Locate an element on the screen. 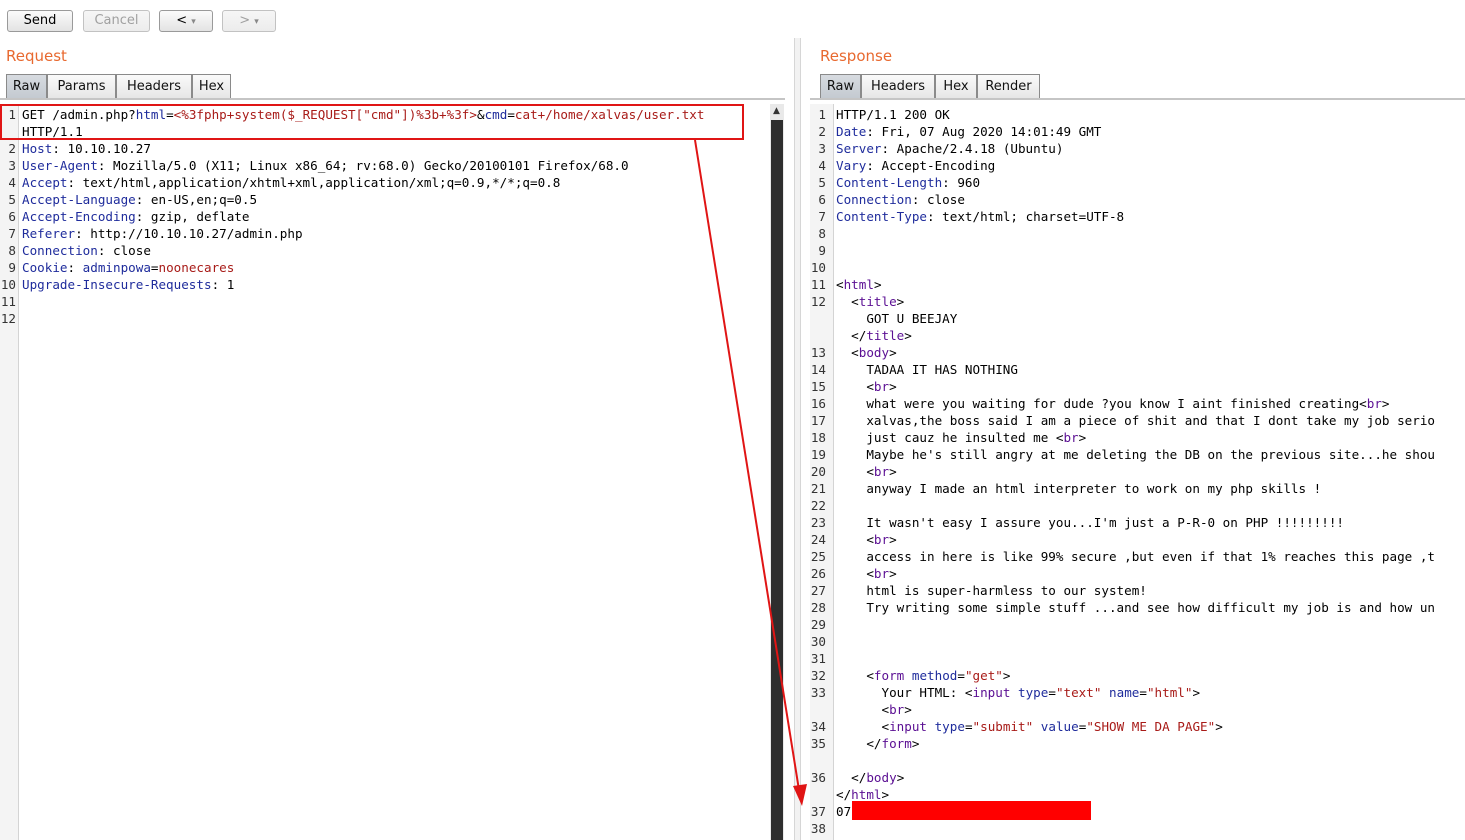 This screenshot has width=1465, height=840. red-arrow-annotation is located at coordinates (750, 472).